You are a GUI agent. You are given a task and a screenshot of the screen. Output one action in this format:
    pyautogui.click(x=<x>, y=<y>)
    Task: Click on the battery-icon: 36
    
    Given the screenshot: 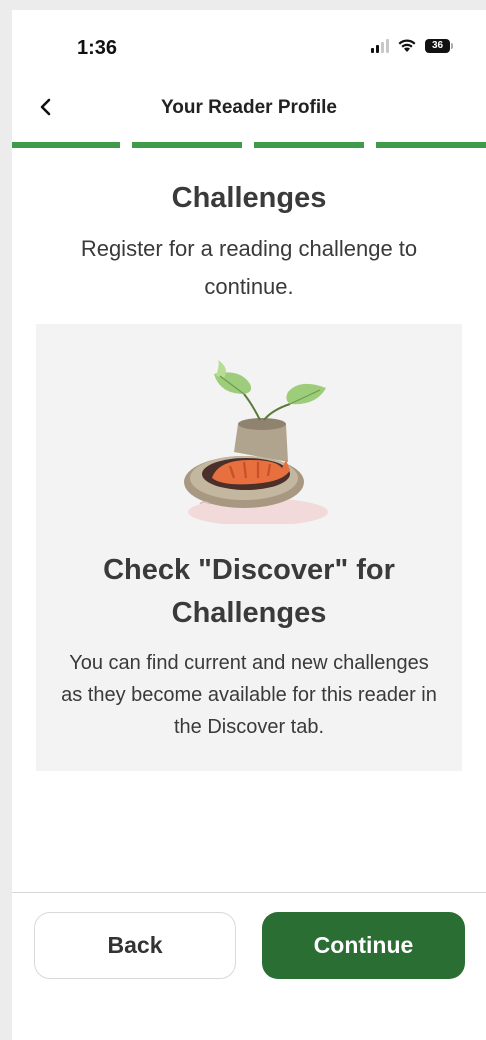 What is the action you would take?
    pyautogui.click(x=439, y=45)
    